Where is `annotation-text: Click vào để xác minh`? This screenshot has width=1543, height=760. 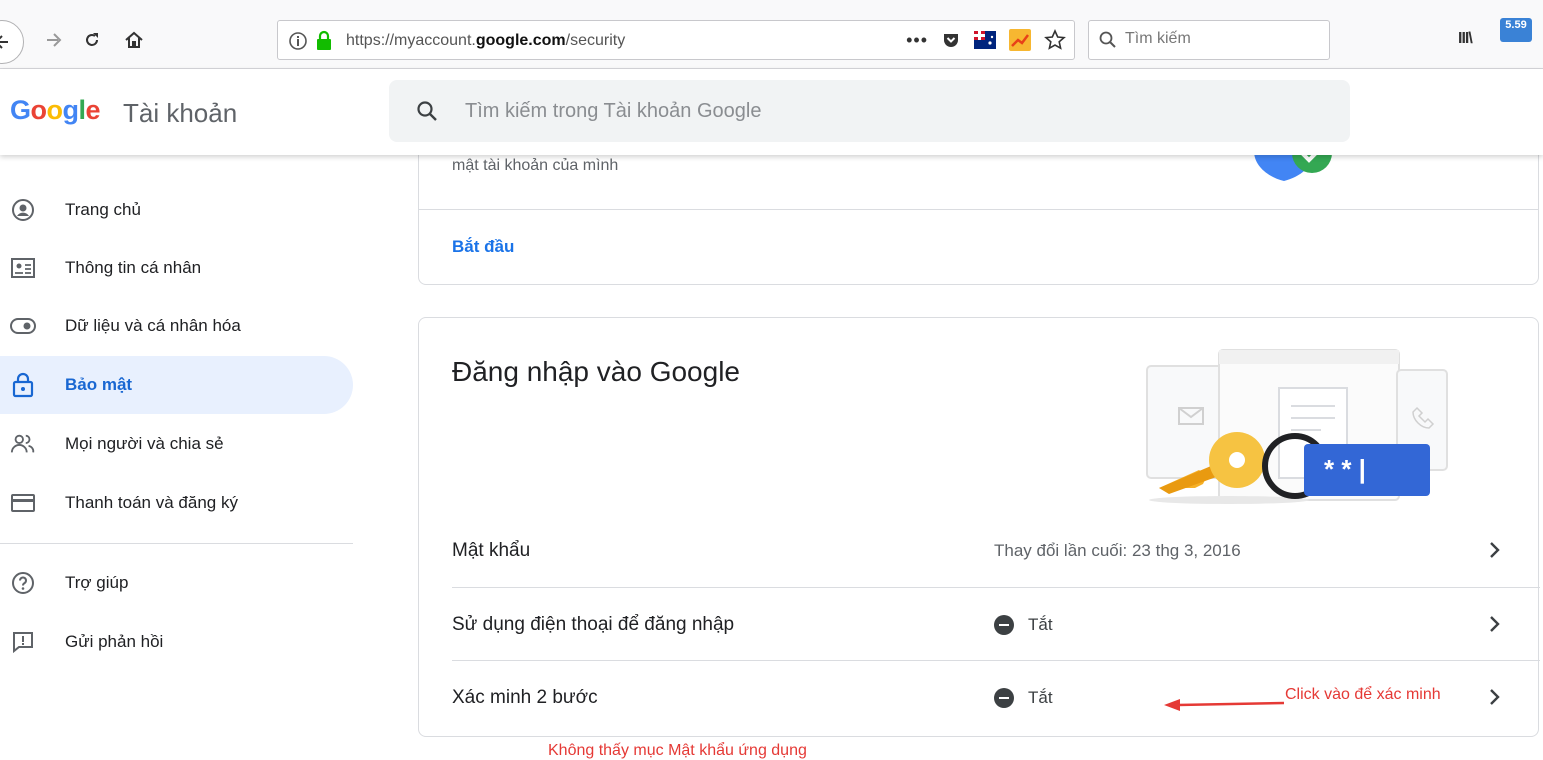 annotation-text: Click vào để xác minh is located at coordinates (1363, 694).